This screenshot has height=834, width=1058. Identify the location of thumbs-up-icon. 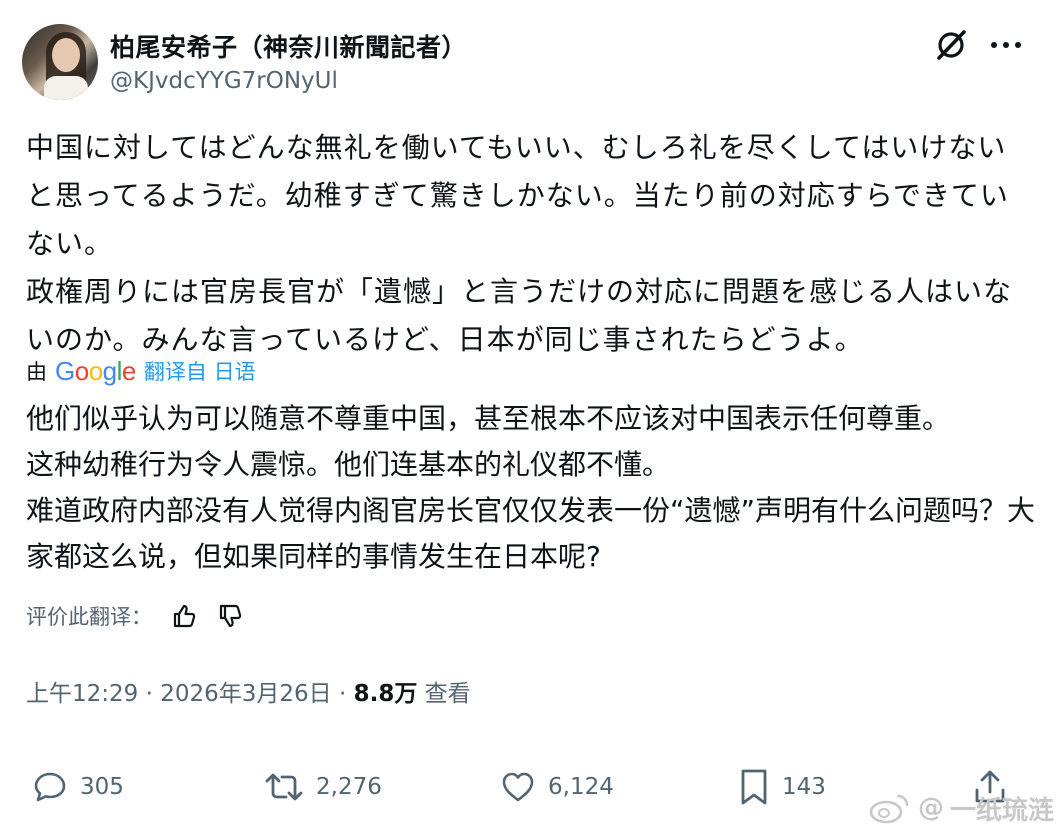
(184, 616).